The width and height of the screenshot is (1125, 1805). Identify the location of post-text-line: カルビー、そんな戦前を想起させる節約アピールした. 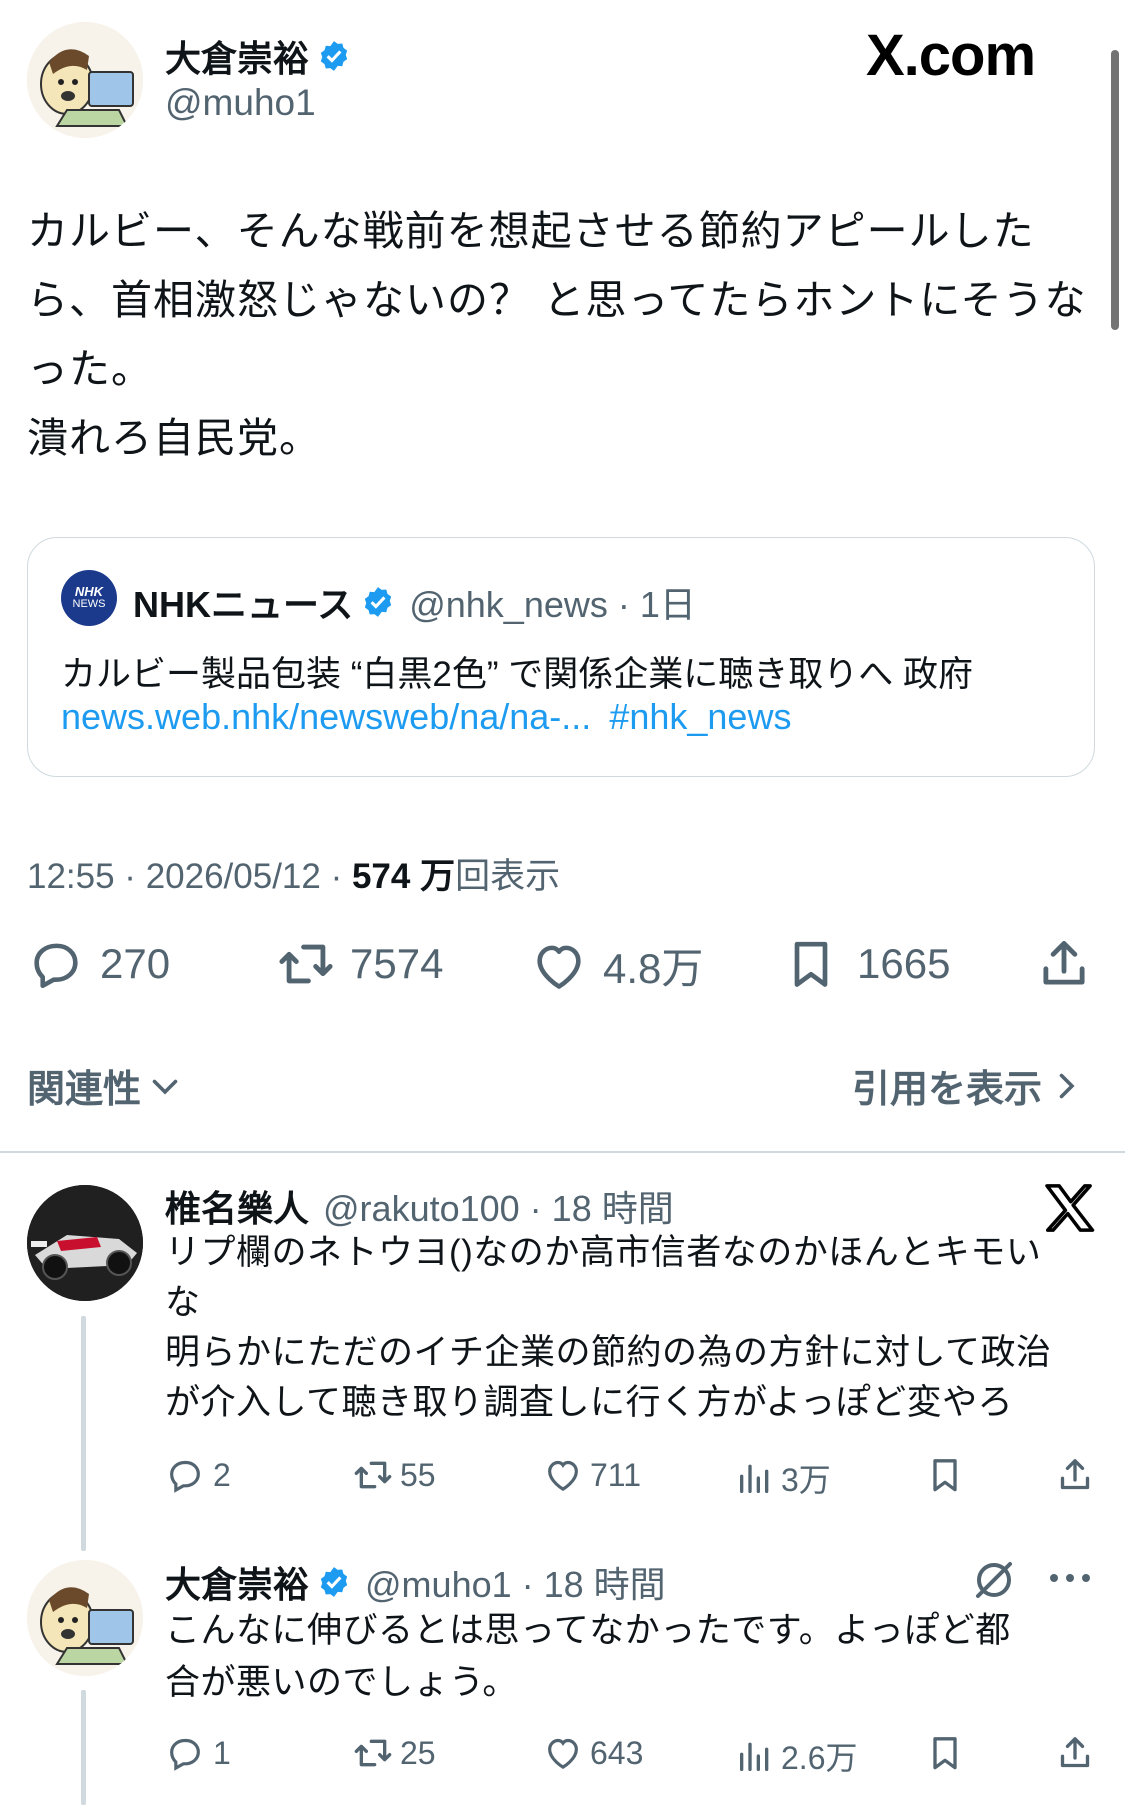
(531, 231).